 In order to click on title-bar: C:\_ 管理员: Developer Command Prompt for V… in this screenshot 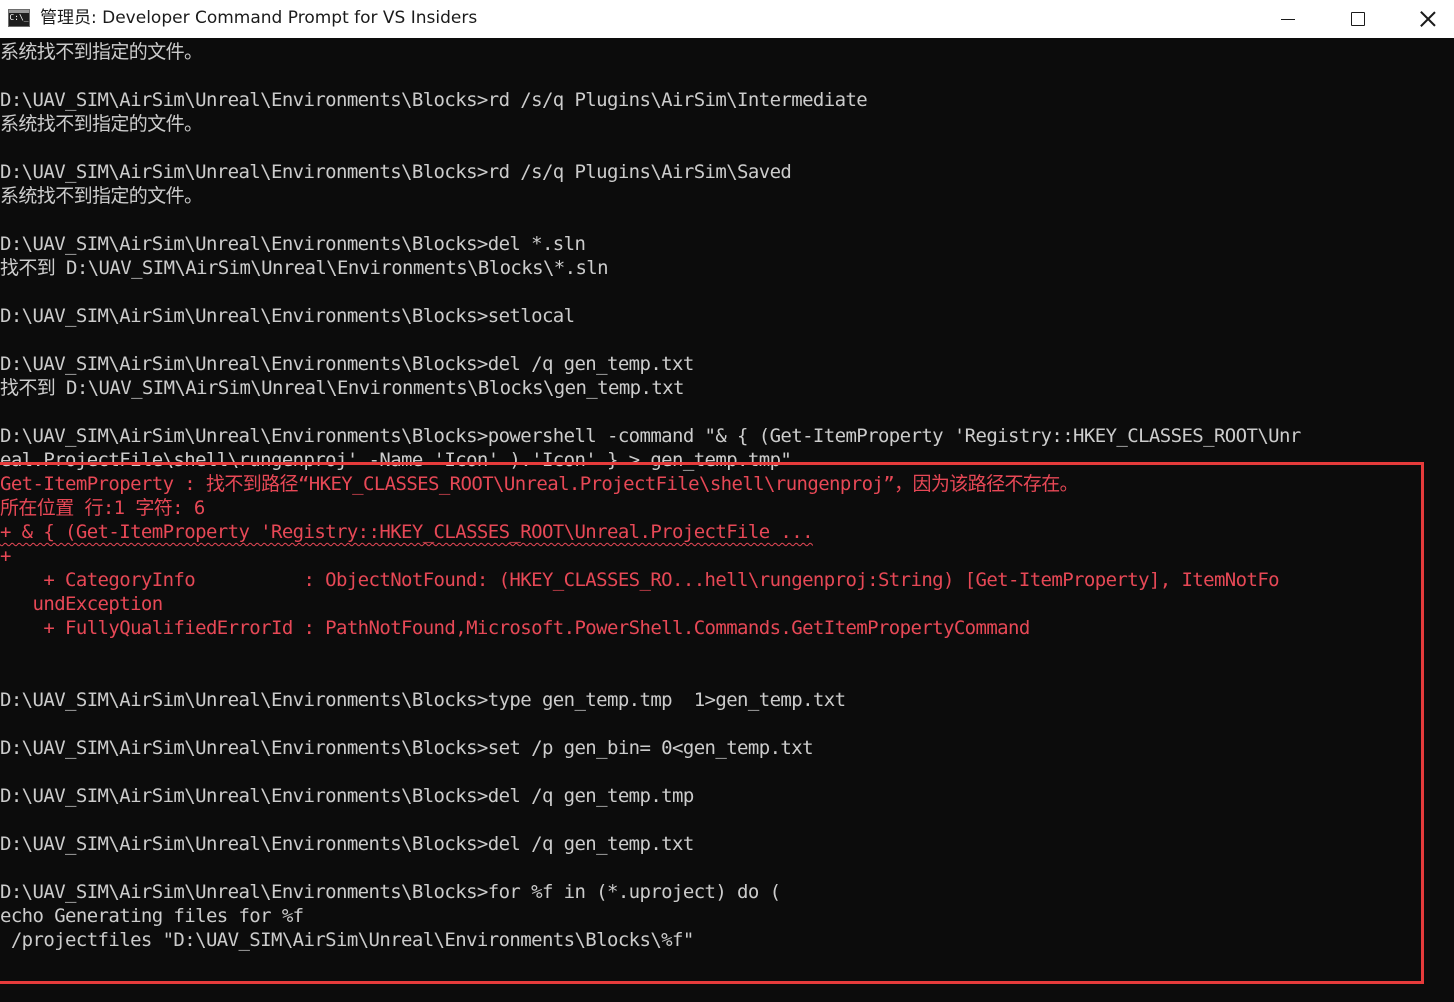, I will do `click(727, 19)`.